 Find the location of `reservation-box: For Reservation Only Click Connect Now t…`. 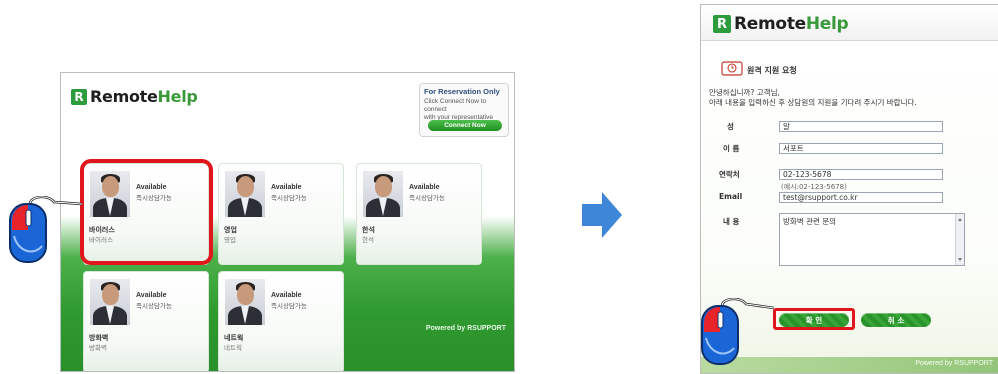

reservation-box: For Reservation Only Click Connect Now t… is located at coordinates (464, 110).